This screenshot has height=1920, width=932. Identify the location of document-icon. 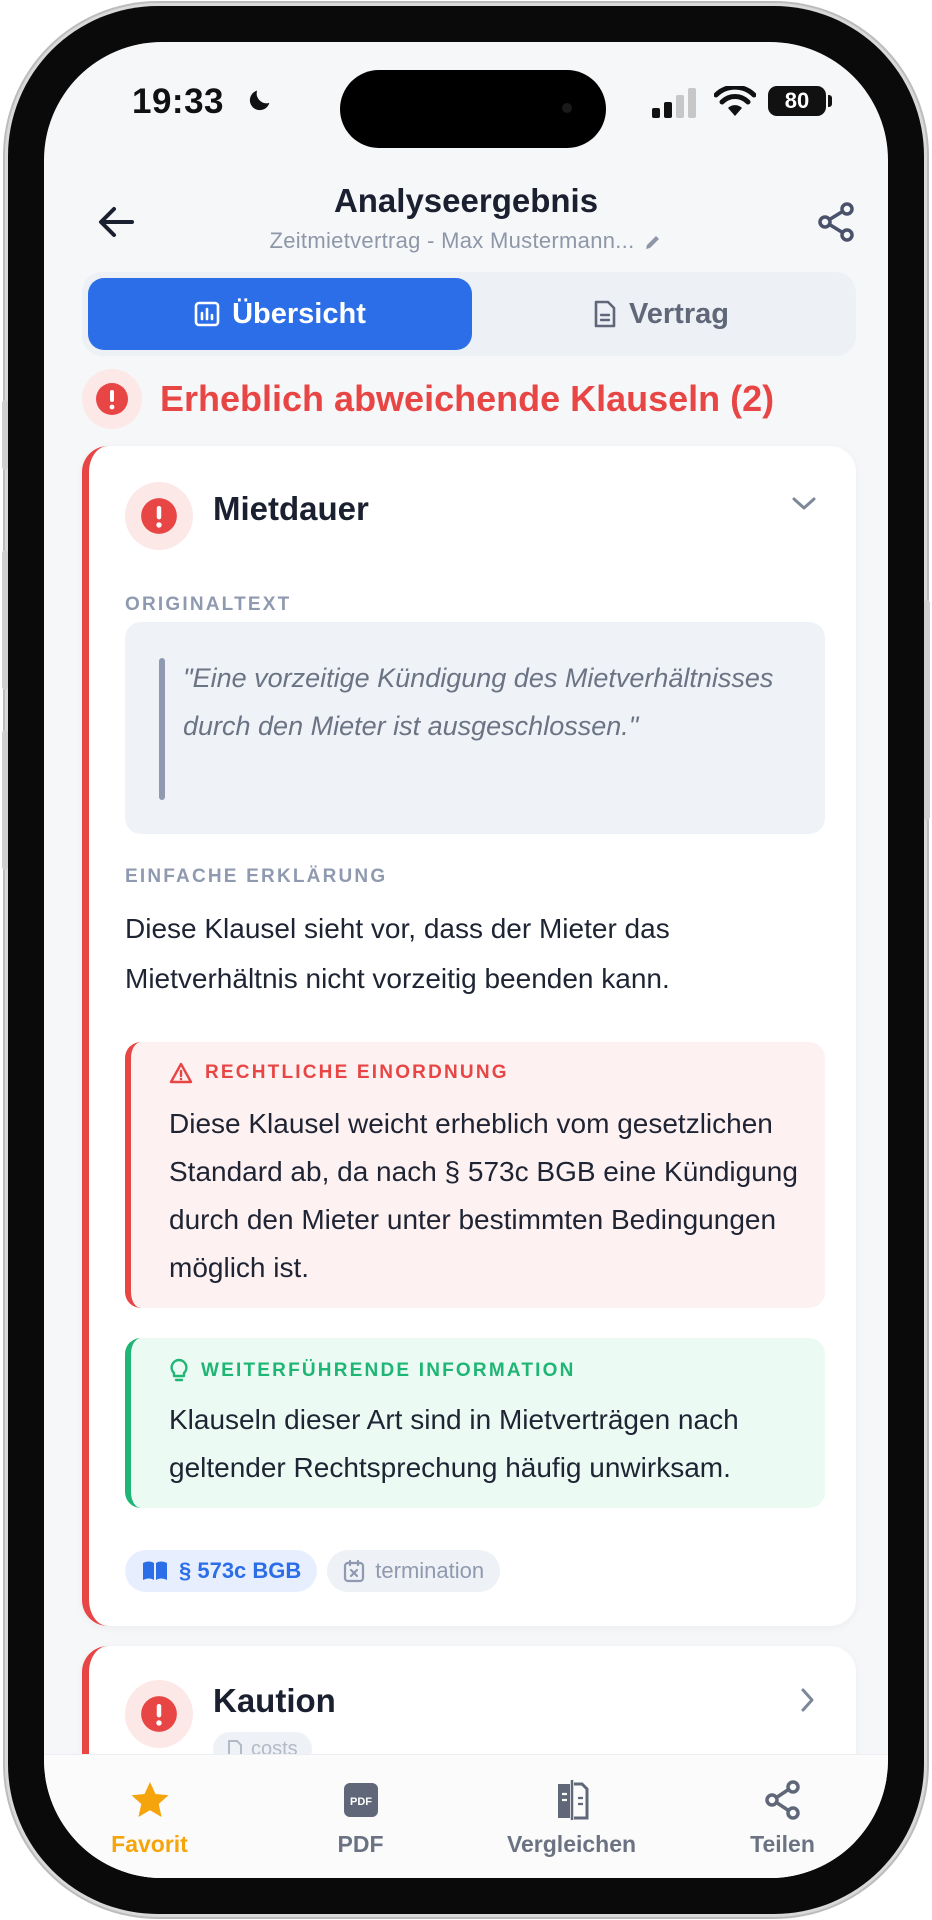
(605, 314).